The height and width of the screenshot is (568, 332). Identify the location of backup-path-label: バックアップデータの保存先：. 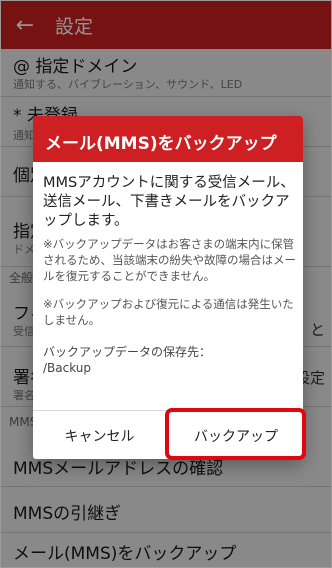
(127, 352).